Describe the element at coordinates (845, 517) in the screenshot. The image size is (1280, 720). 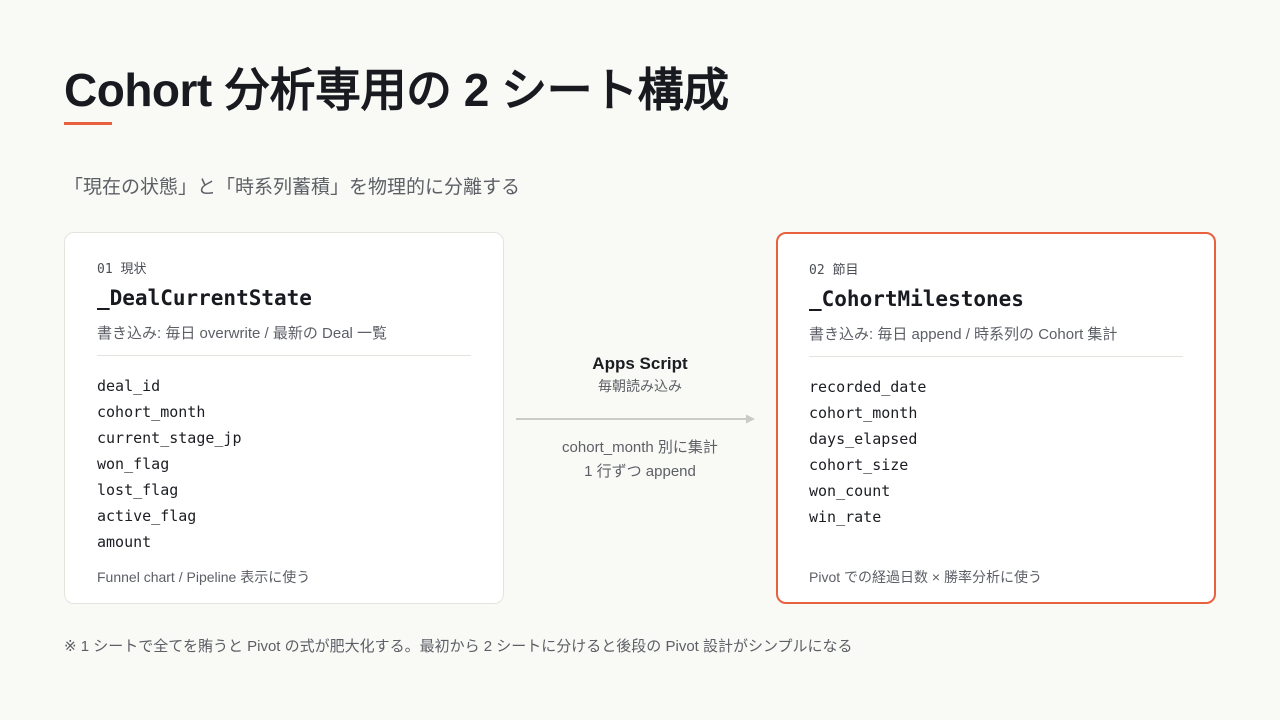
I see `field-item: win_rate` at that location.